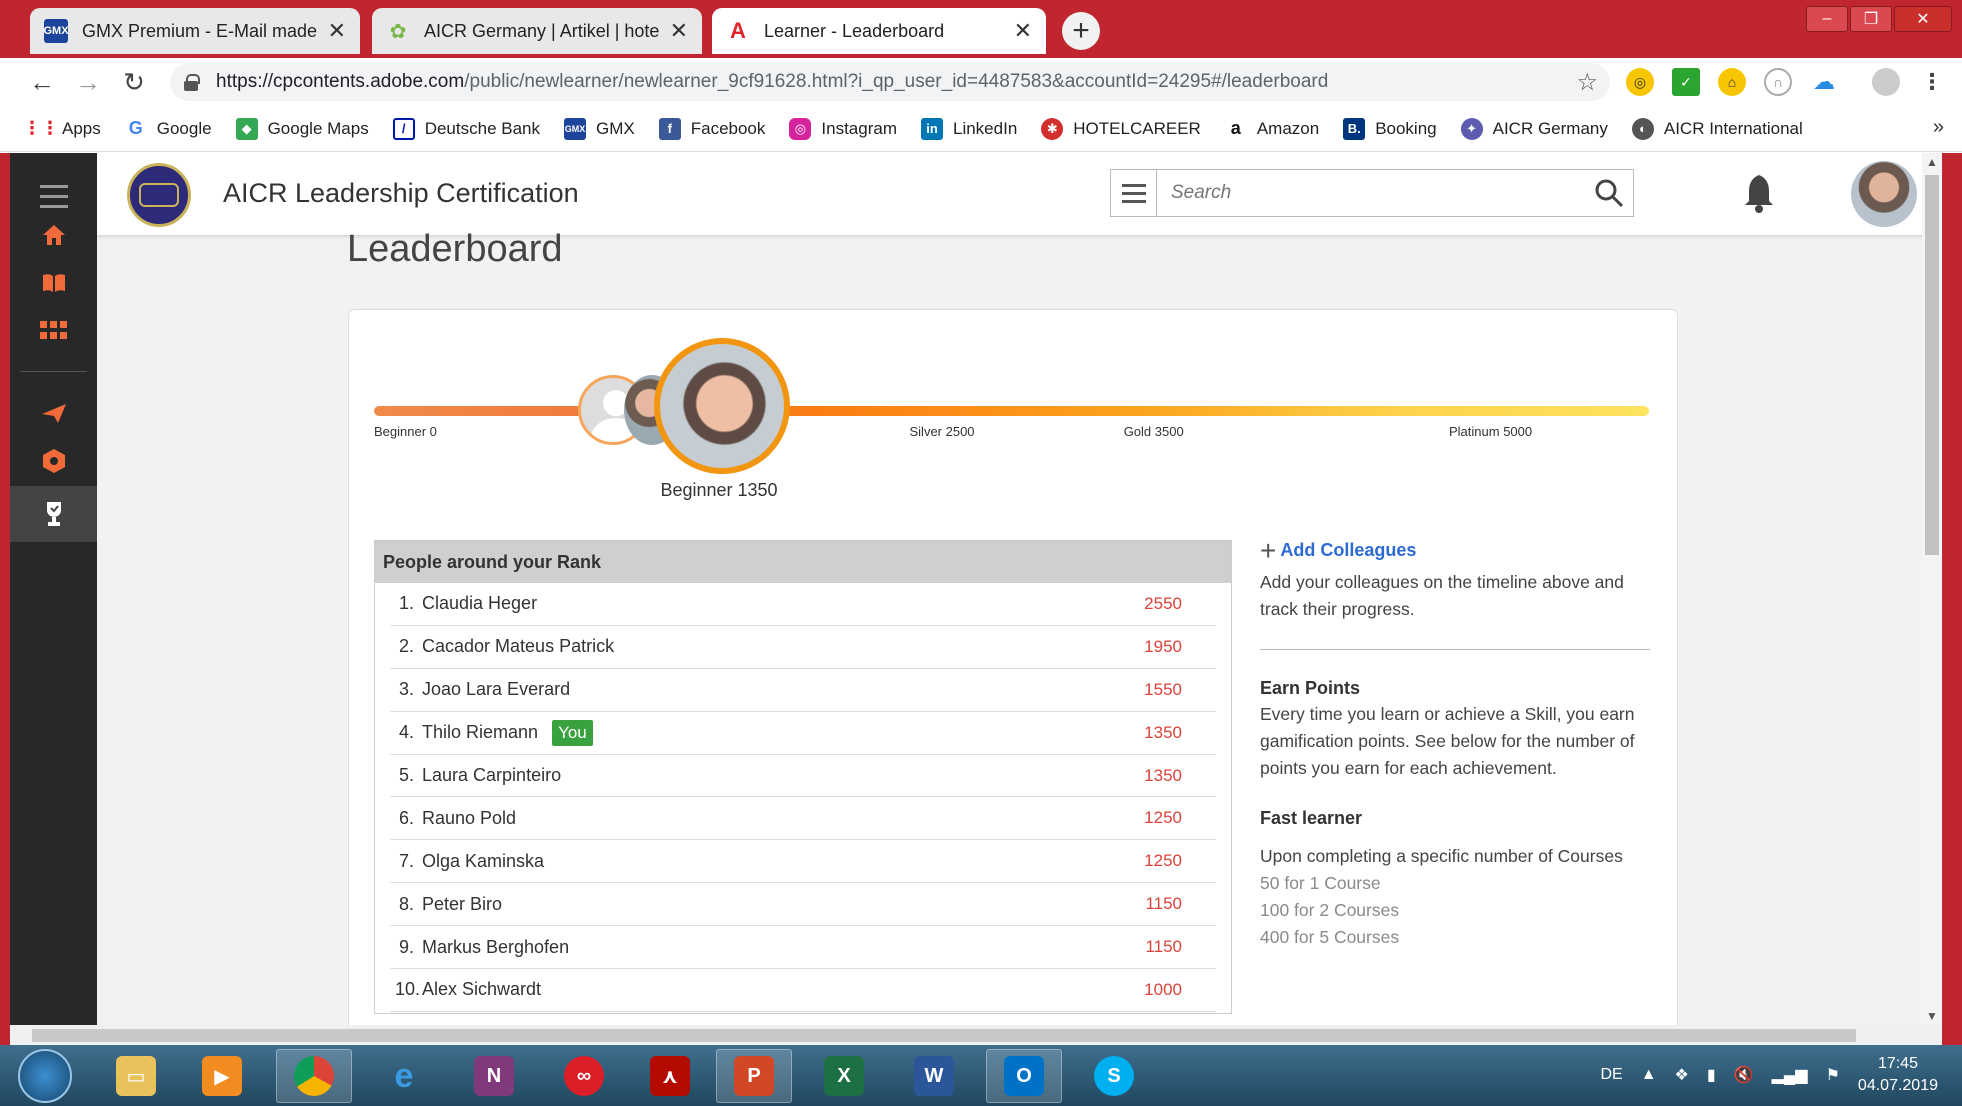  Describe the element at coordinates (1923, 19) in the screenshot. I see `close-window-button: ✕` at that location.